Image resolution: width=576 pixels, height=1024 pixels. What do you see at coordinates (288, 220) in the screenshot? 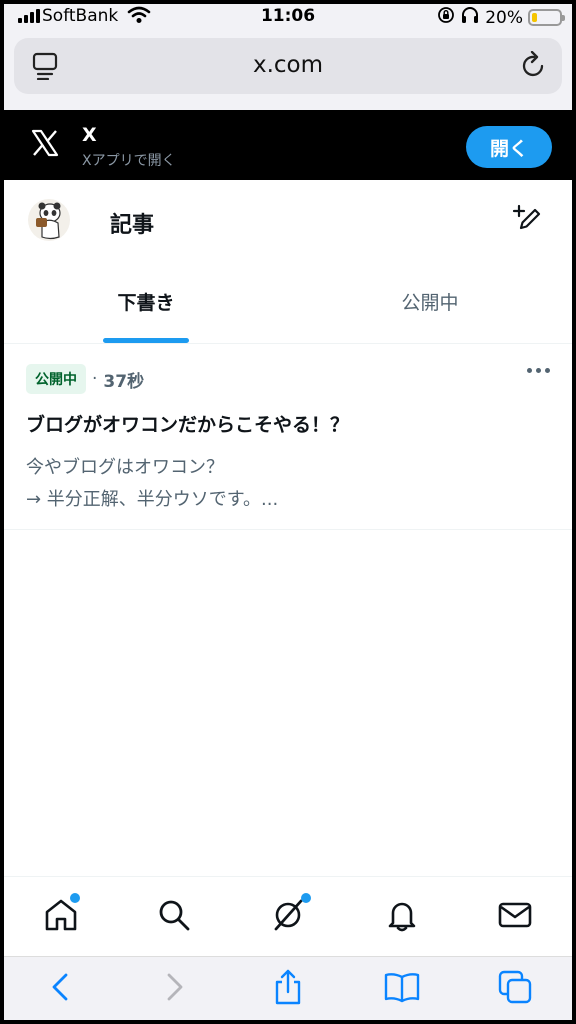
I see `page-header: 記事` at bounding box center [288, 220].